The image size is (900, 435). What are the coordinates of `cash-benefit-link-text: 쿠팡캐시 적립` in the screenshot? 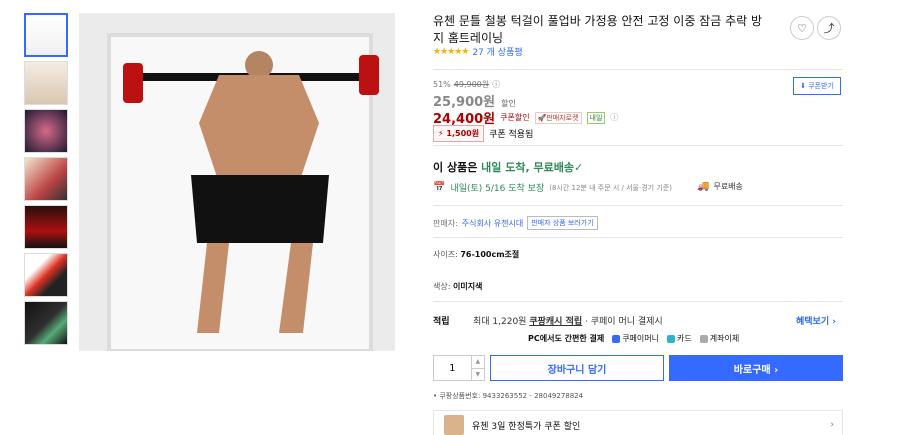 It's located at (556, 322).